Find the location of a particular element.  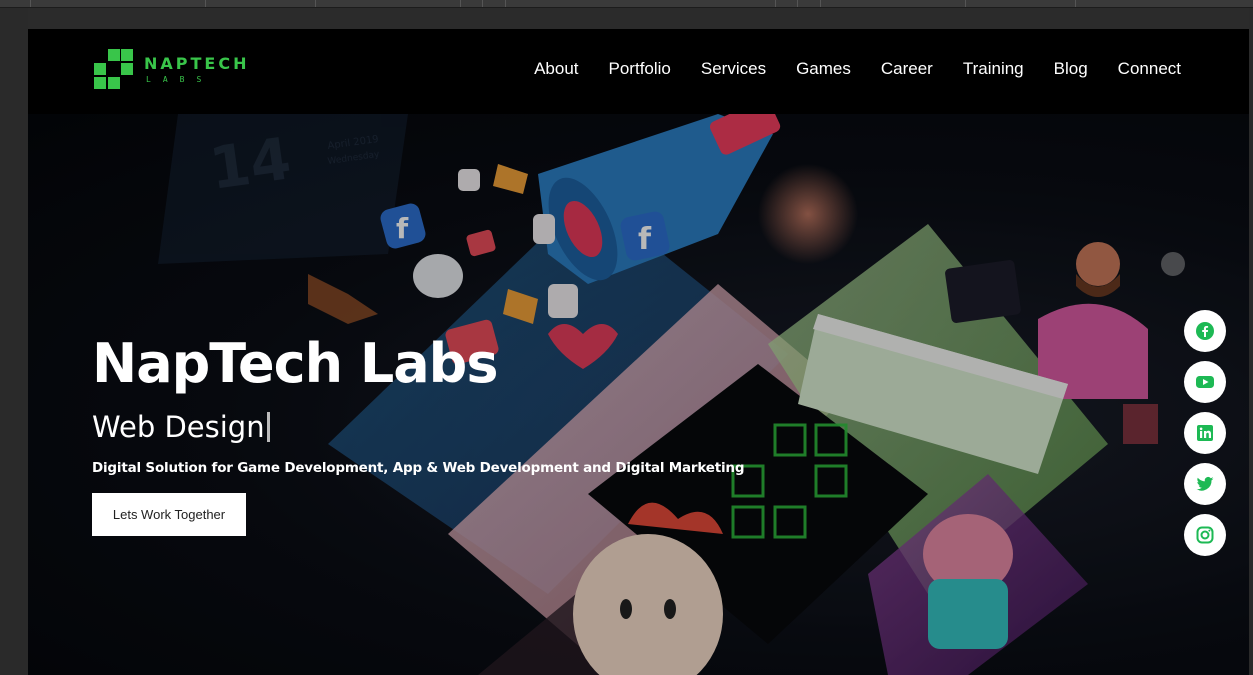

linkedin-icon is located at coordinates (1205, 433).